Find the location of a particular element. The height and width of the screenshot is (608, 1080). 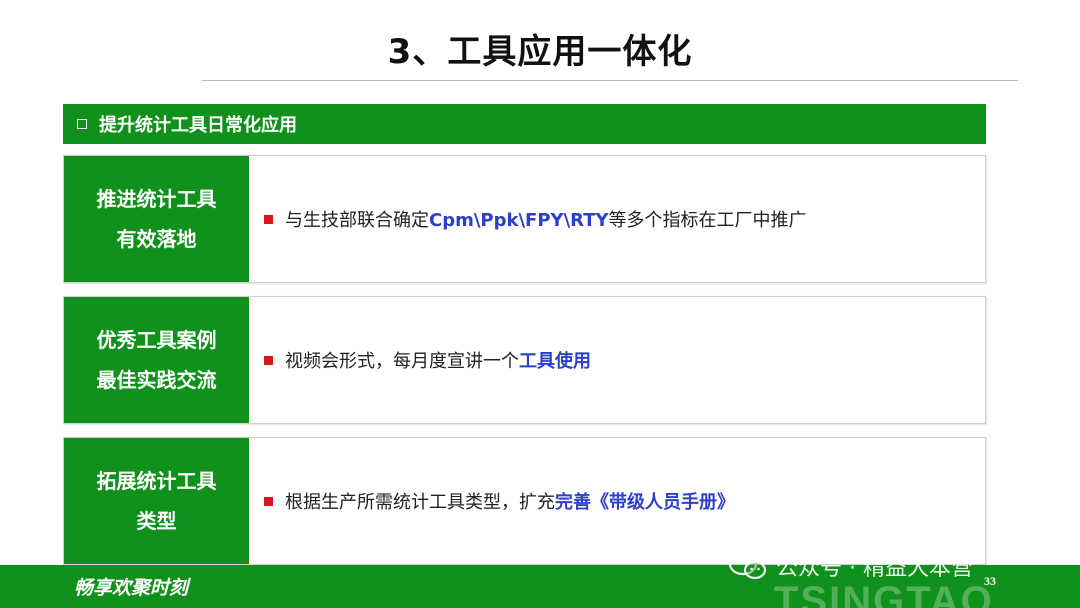

content-highlight: 工具使用 is located at coordinates (555, 361).